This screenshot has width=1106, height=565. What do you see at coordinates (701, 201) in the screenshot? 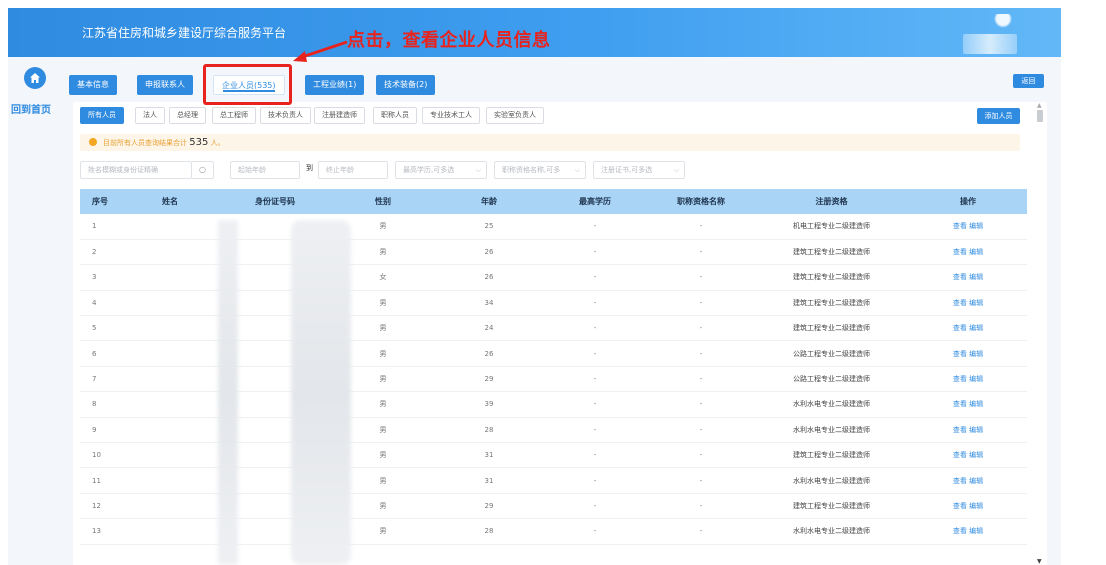
I see `column-header: 职称资格名称` at bounding box center [701, 201].